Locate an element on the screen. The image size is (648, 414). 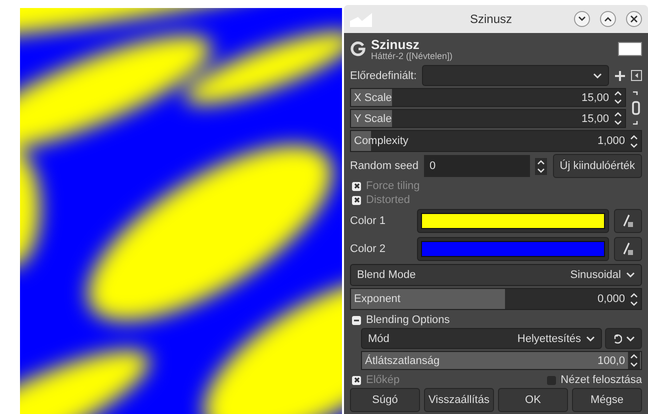
dialog-button: OK is located at coordinates (533, 400).